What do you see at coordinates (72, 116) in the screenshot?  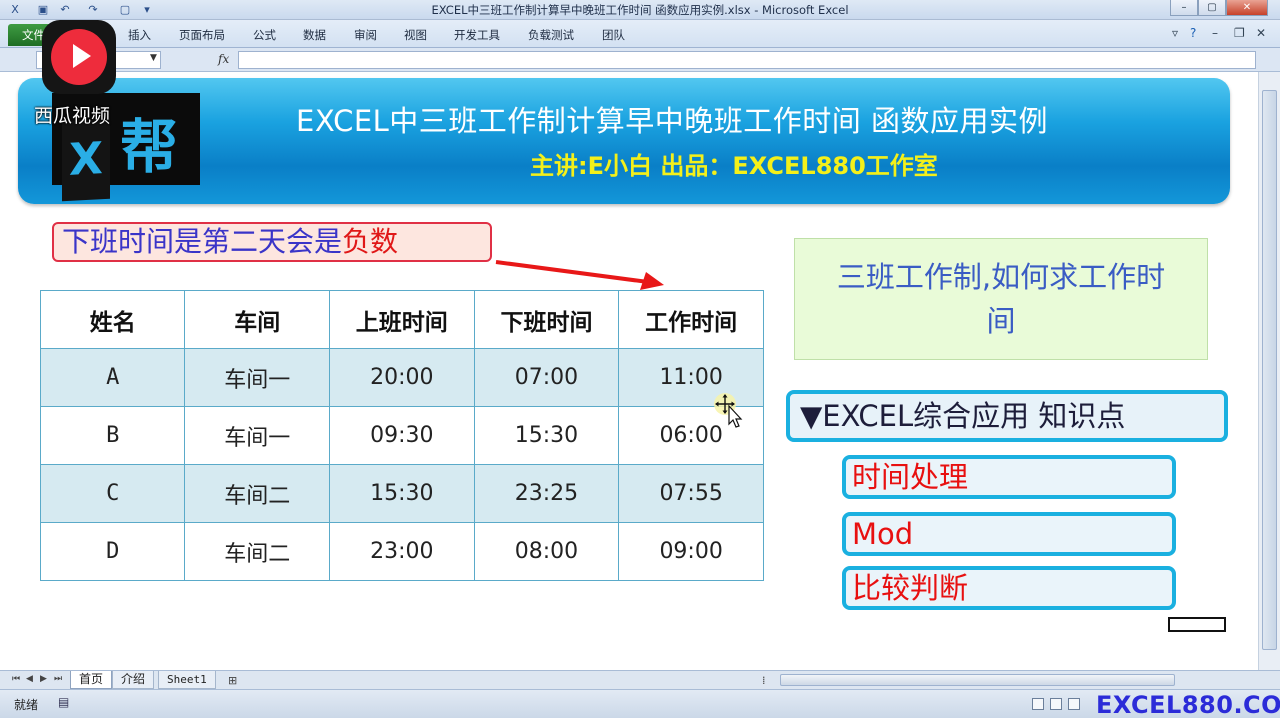 I see `video-watermark-text: 西瓜视频` at bounding box center [72, 116].